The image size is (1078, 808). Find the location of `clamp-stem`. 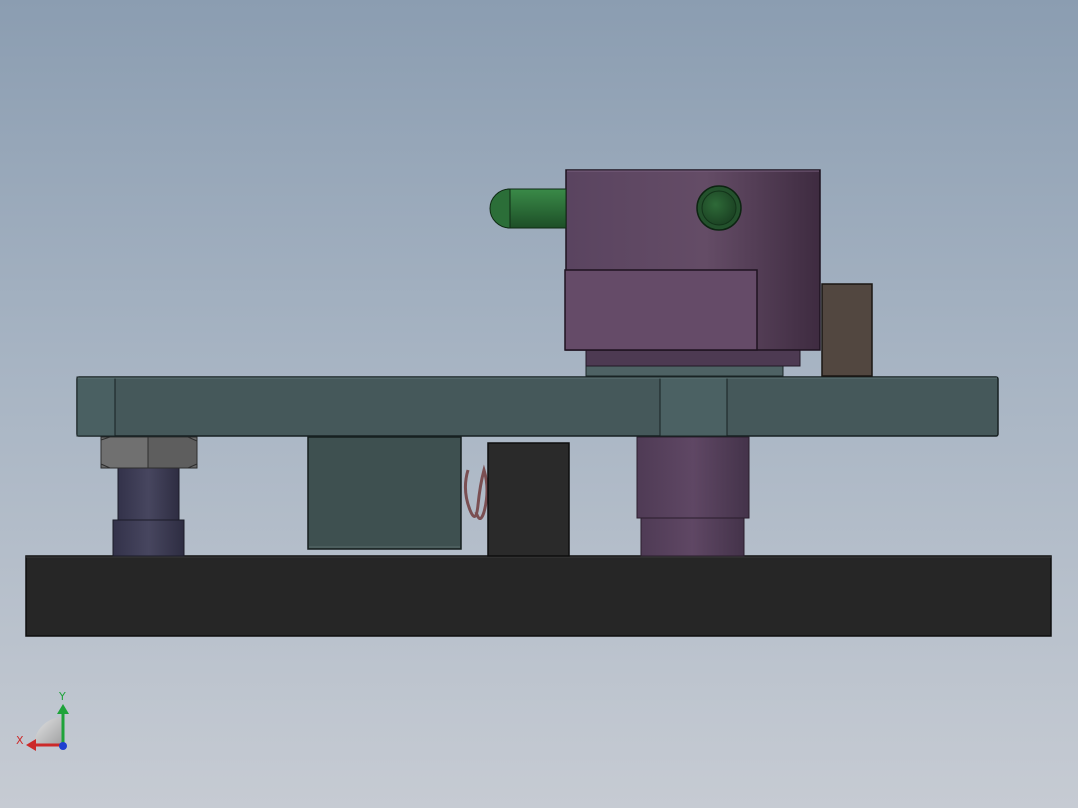

clamp-stem is located at coordinates (693, 496).